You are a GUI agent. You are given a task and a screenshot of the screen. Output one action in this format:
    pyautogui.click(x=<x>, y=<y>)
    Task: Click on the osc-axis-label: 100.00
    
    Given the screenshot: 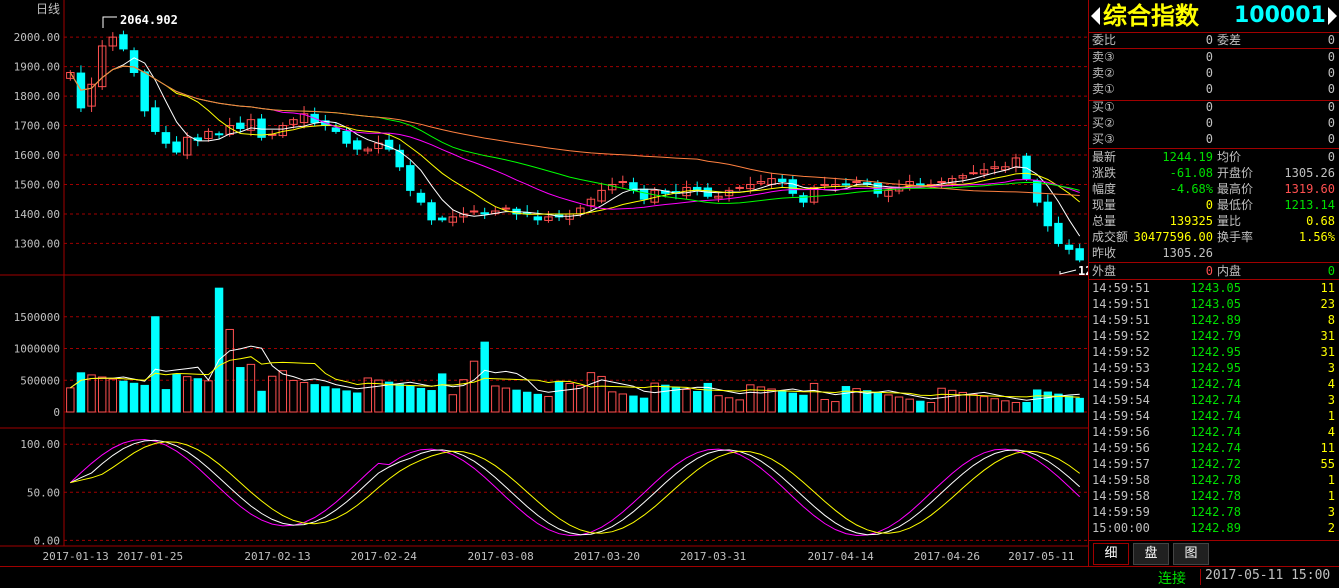 What is the action you would take?
    pyautogui.click(x=40, y=444)
    